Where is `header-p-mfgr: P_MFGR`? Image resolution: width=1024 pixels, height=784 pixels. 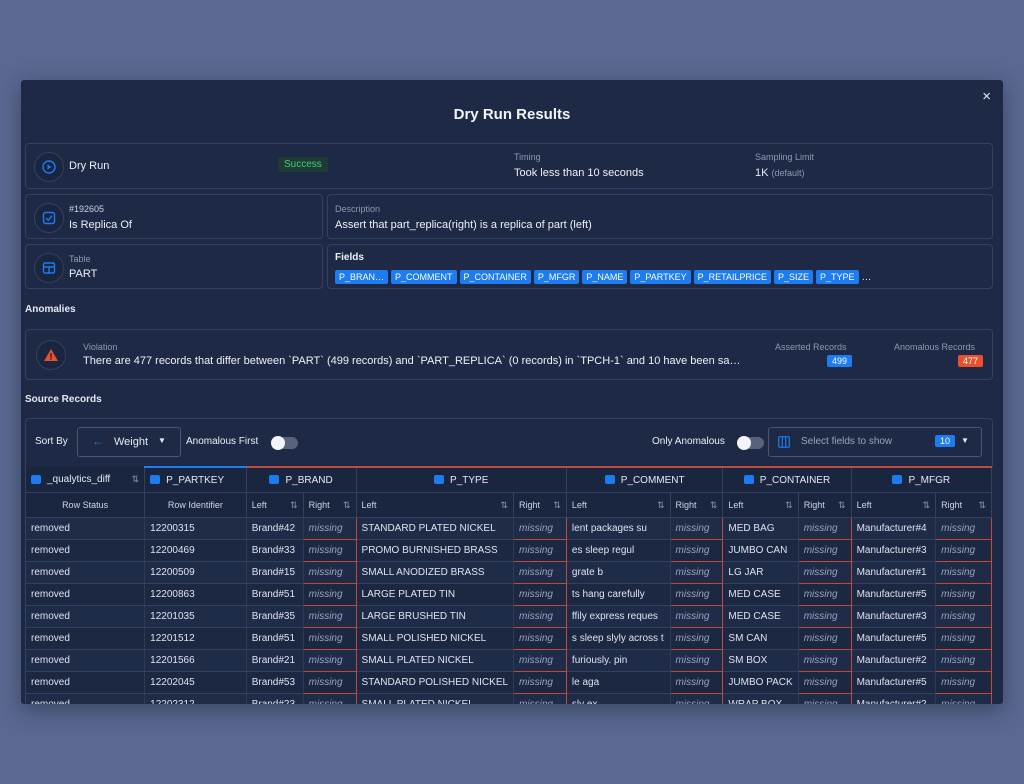
header-p-mfgr: P_MFGR is located at coordinates (921, 479).